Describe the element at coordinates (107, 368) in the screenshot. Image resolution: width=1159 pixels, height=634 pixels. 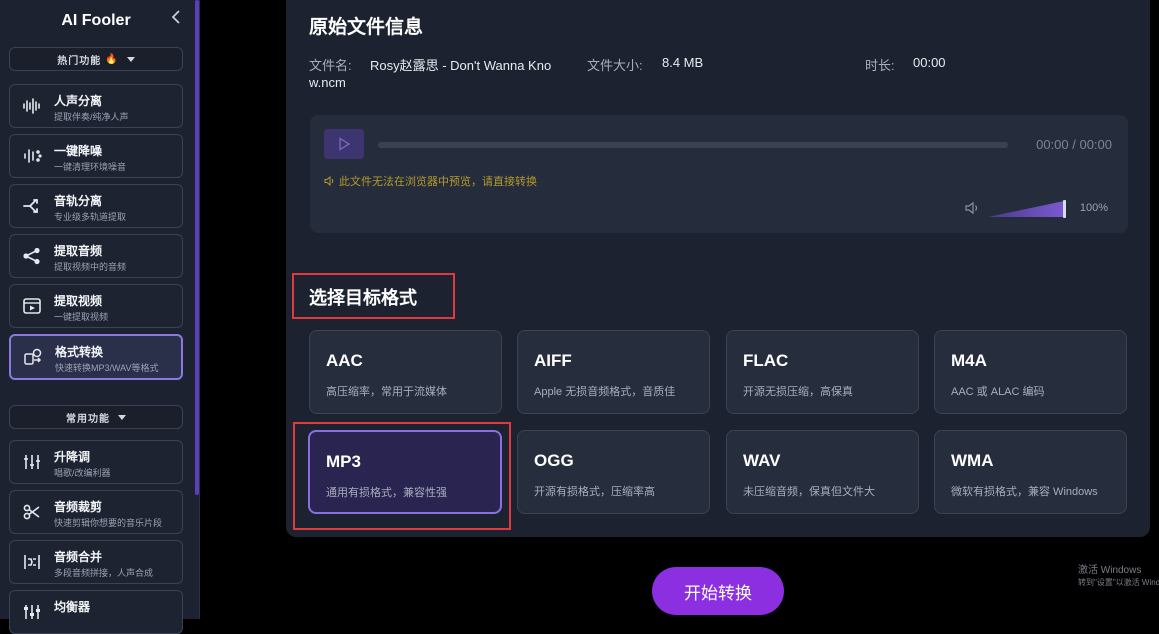
I see `sidebar-item-subtitle: 快速转换MP3/WAV等格式` at that location.